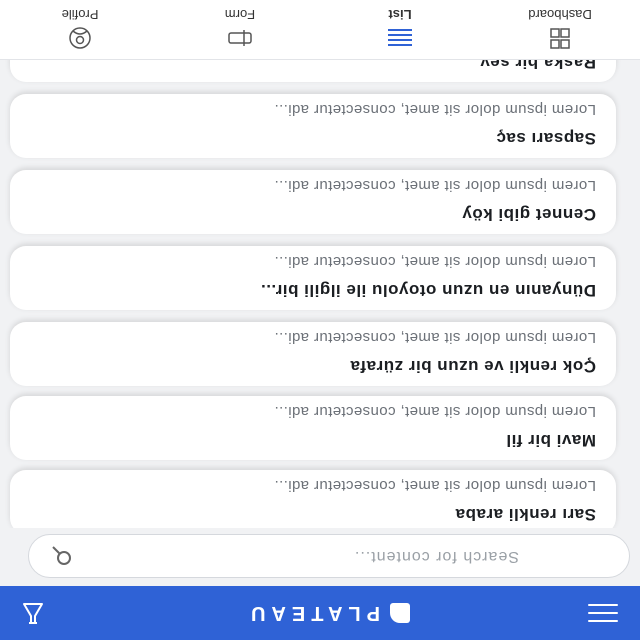 The width and height of the screenshot is (640, 640). I want to click on search-bar, so click(329, 556).